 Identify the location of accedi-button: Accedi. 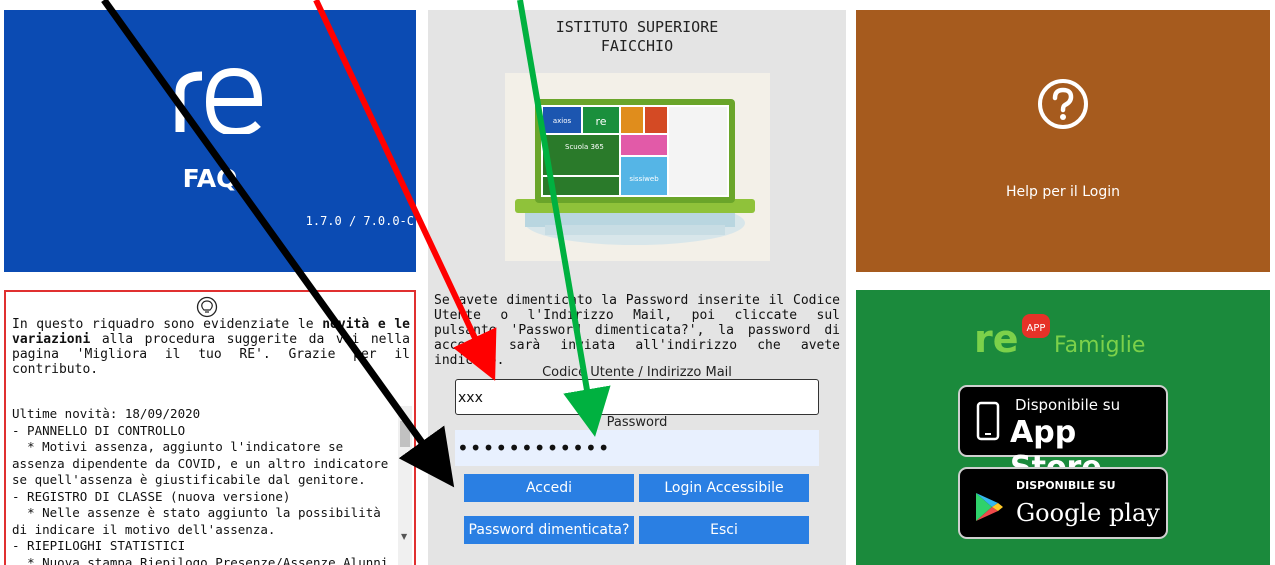
(549, 488).